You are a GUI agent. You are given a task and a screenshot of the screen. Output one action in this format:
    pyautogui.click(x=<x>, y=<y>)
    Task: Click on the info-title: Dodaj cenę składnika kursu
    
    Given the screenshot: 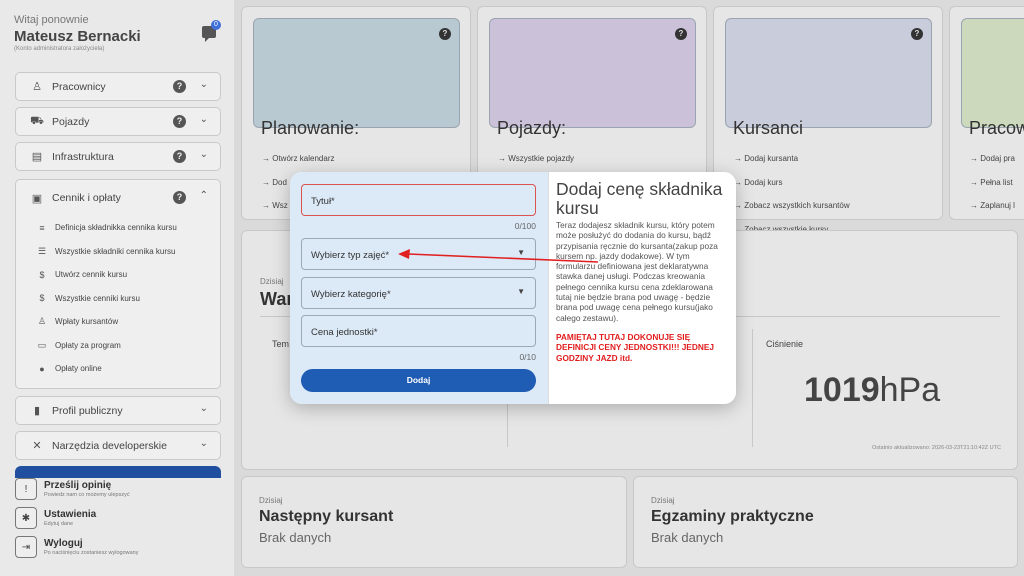 What is the action you would take?
    pyautogui.click(x=639, y=198)
    